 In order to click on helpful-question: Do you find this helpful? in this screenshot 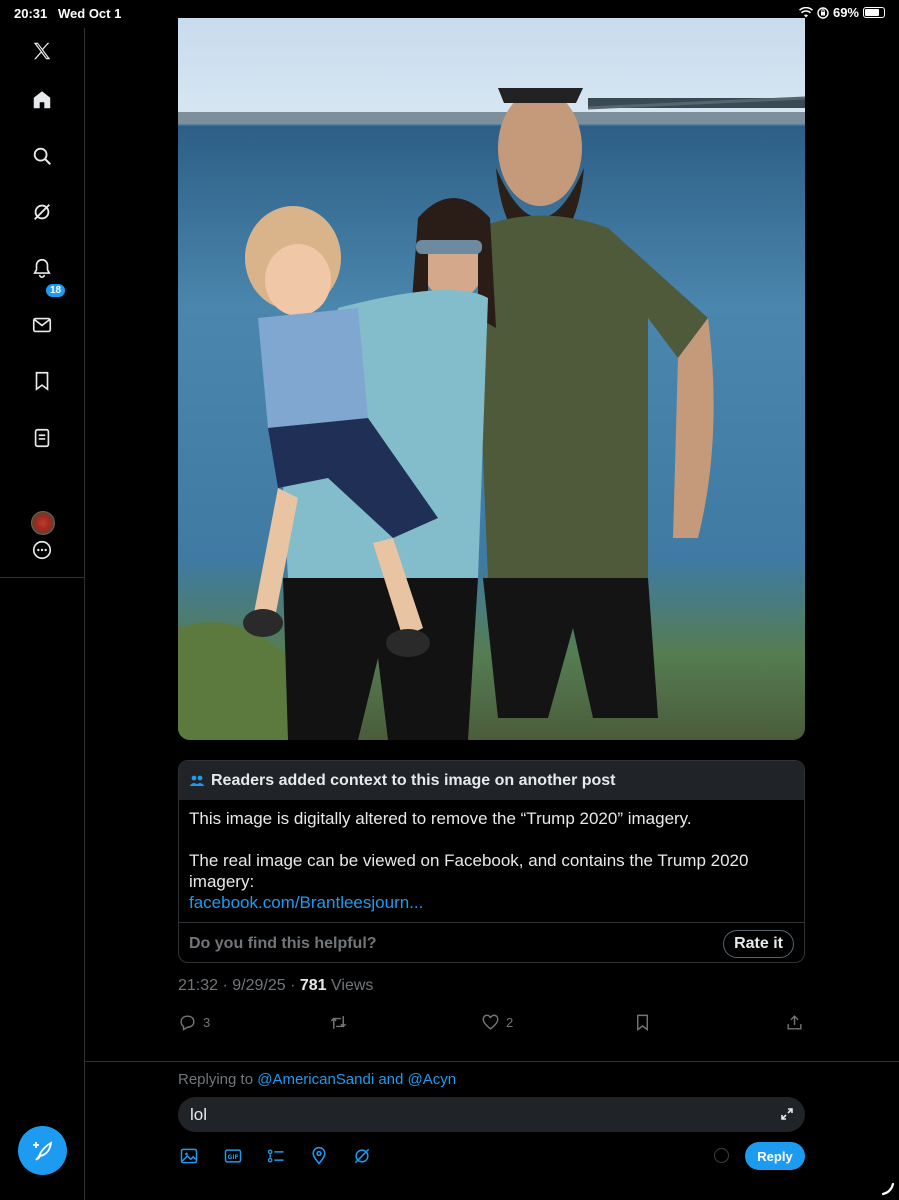, I will do `click(283, 943)`.